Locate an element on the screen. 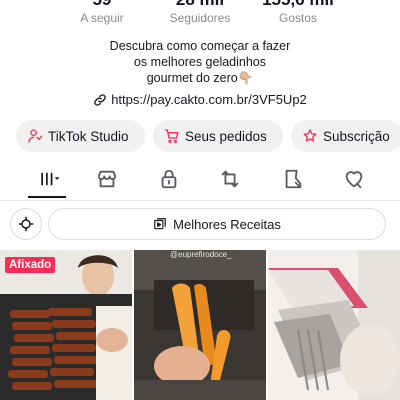 The height and width of the screenshot is (400, 400). tiktok-studio-label: TikTok Studio is located at coordinates (88, 136).